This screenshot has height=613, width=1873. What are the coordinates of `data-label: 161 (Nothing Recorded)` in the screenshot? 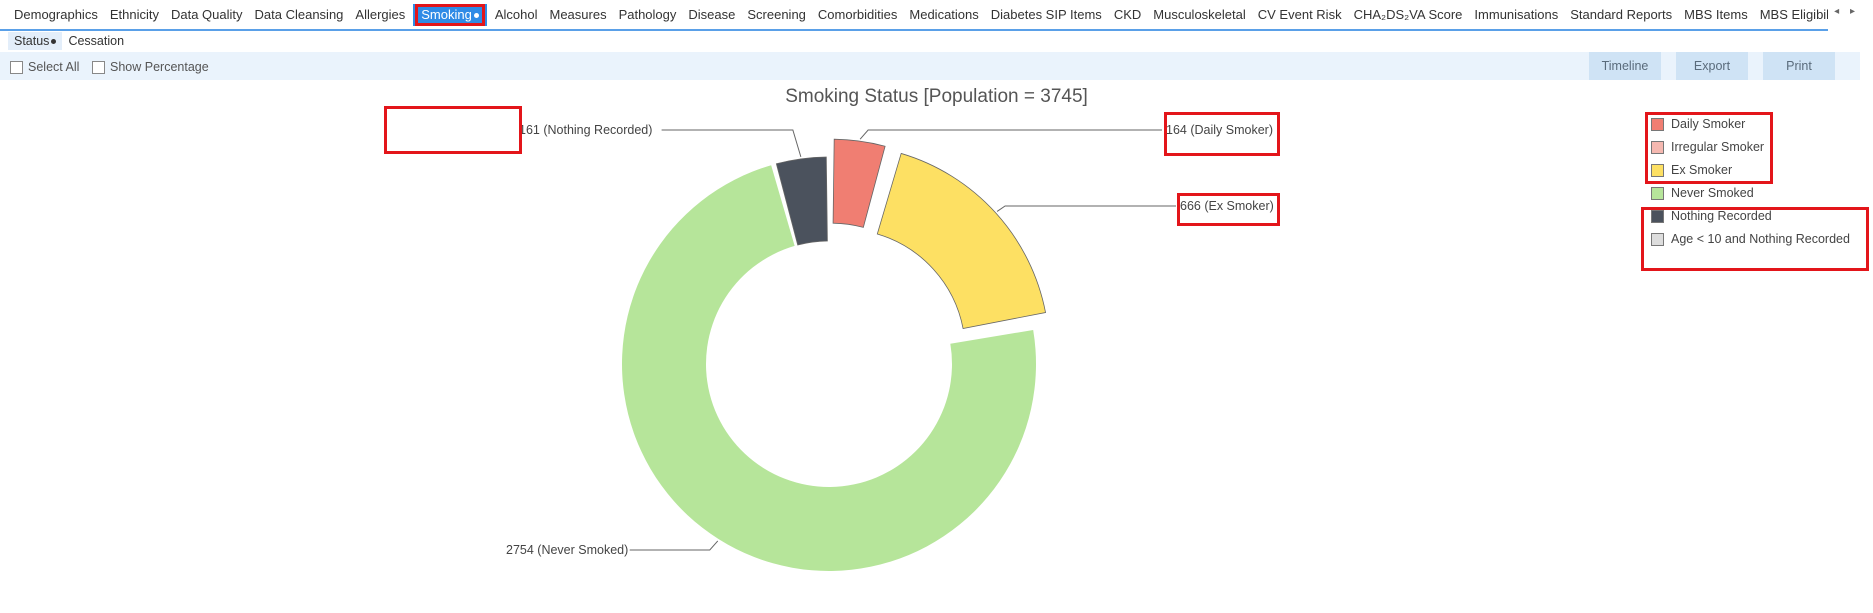 It's located at (585, 130).